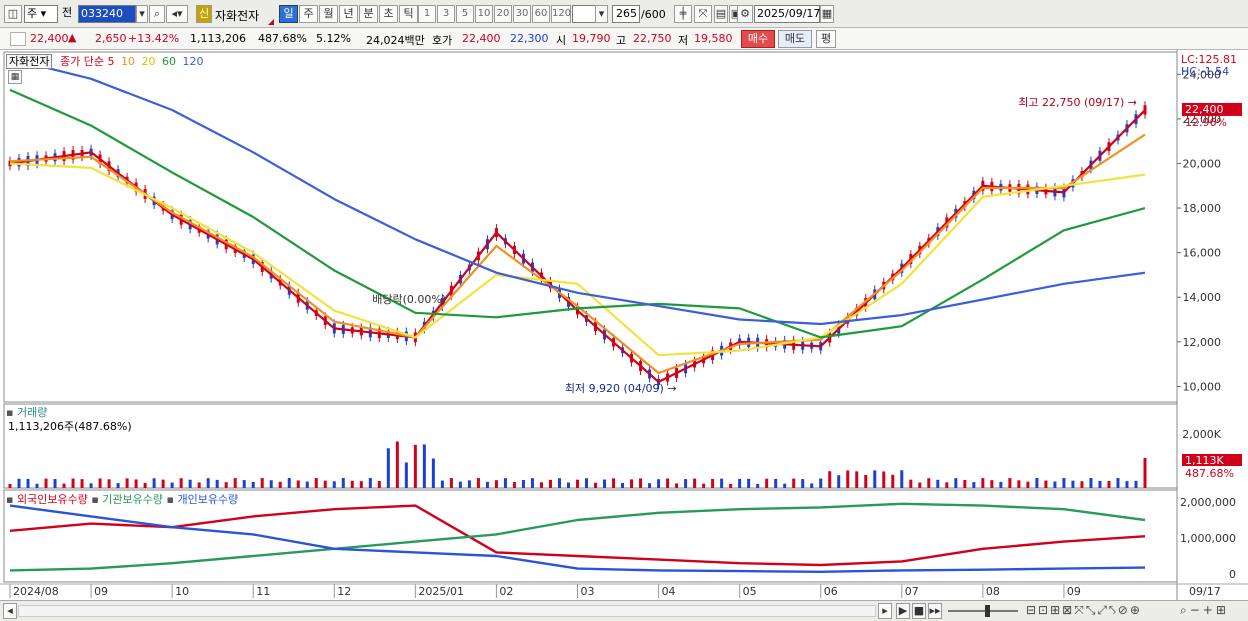 The image size is (1248, 621). What do you see at coordinates (193, 61) in the screenshot?
I see `ma-120: 120` at bounding box center [193, 61].